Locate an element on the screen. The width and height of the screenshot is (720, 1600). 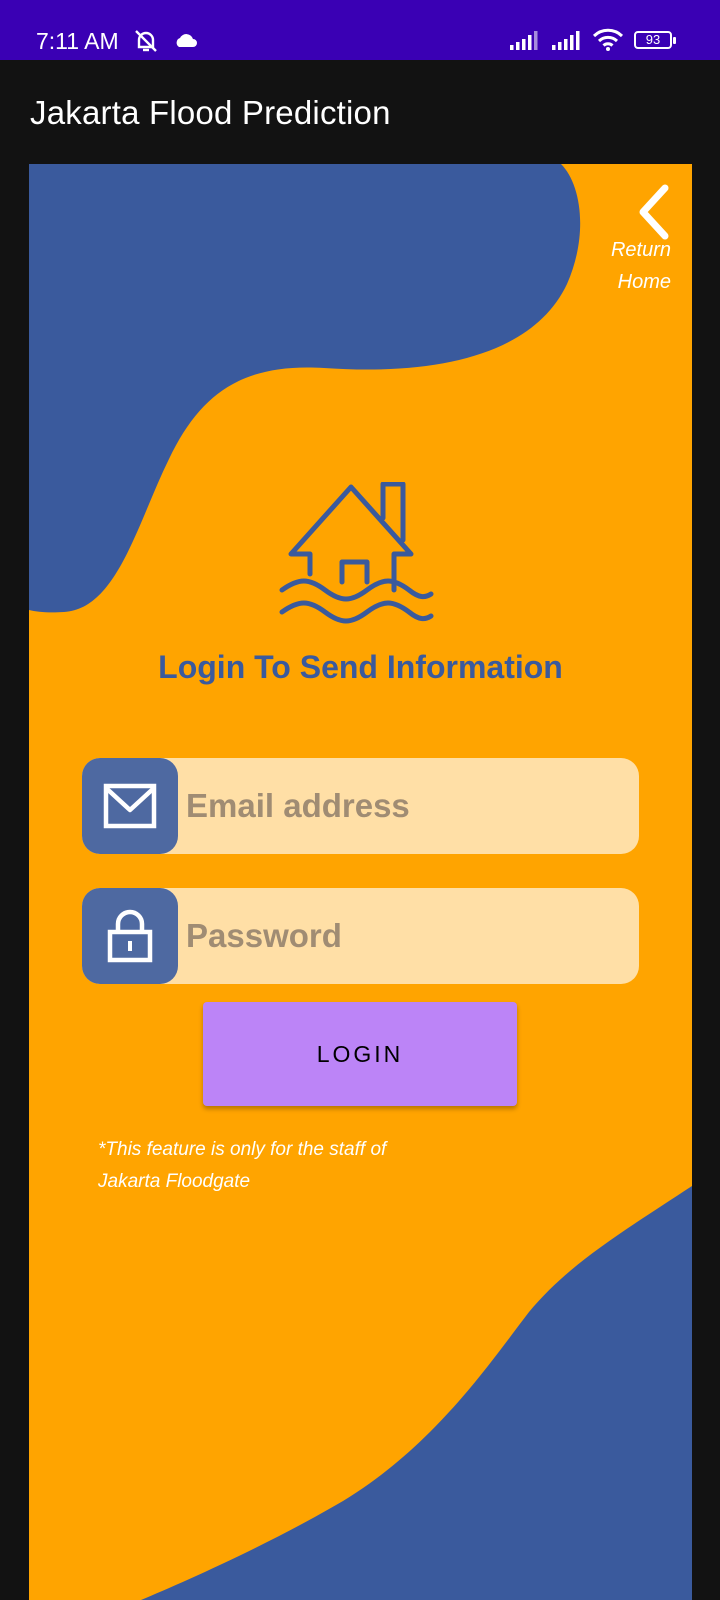
status-time: 7:11 AM is located at coordinates (77, 41).